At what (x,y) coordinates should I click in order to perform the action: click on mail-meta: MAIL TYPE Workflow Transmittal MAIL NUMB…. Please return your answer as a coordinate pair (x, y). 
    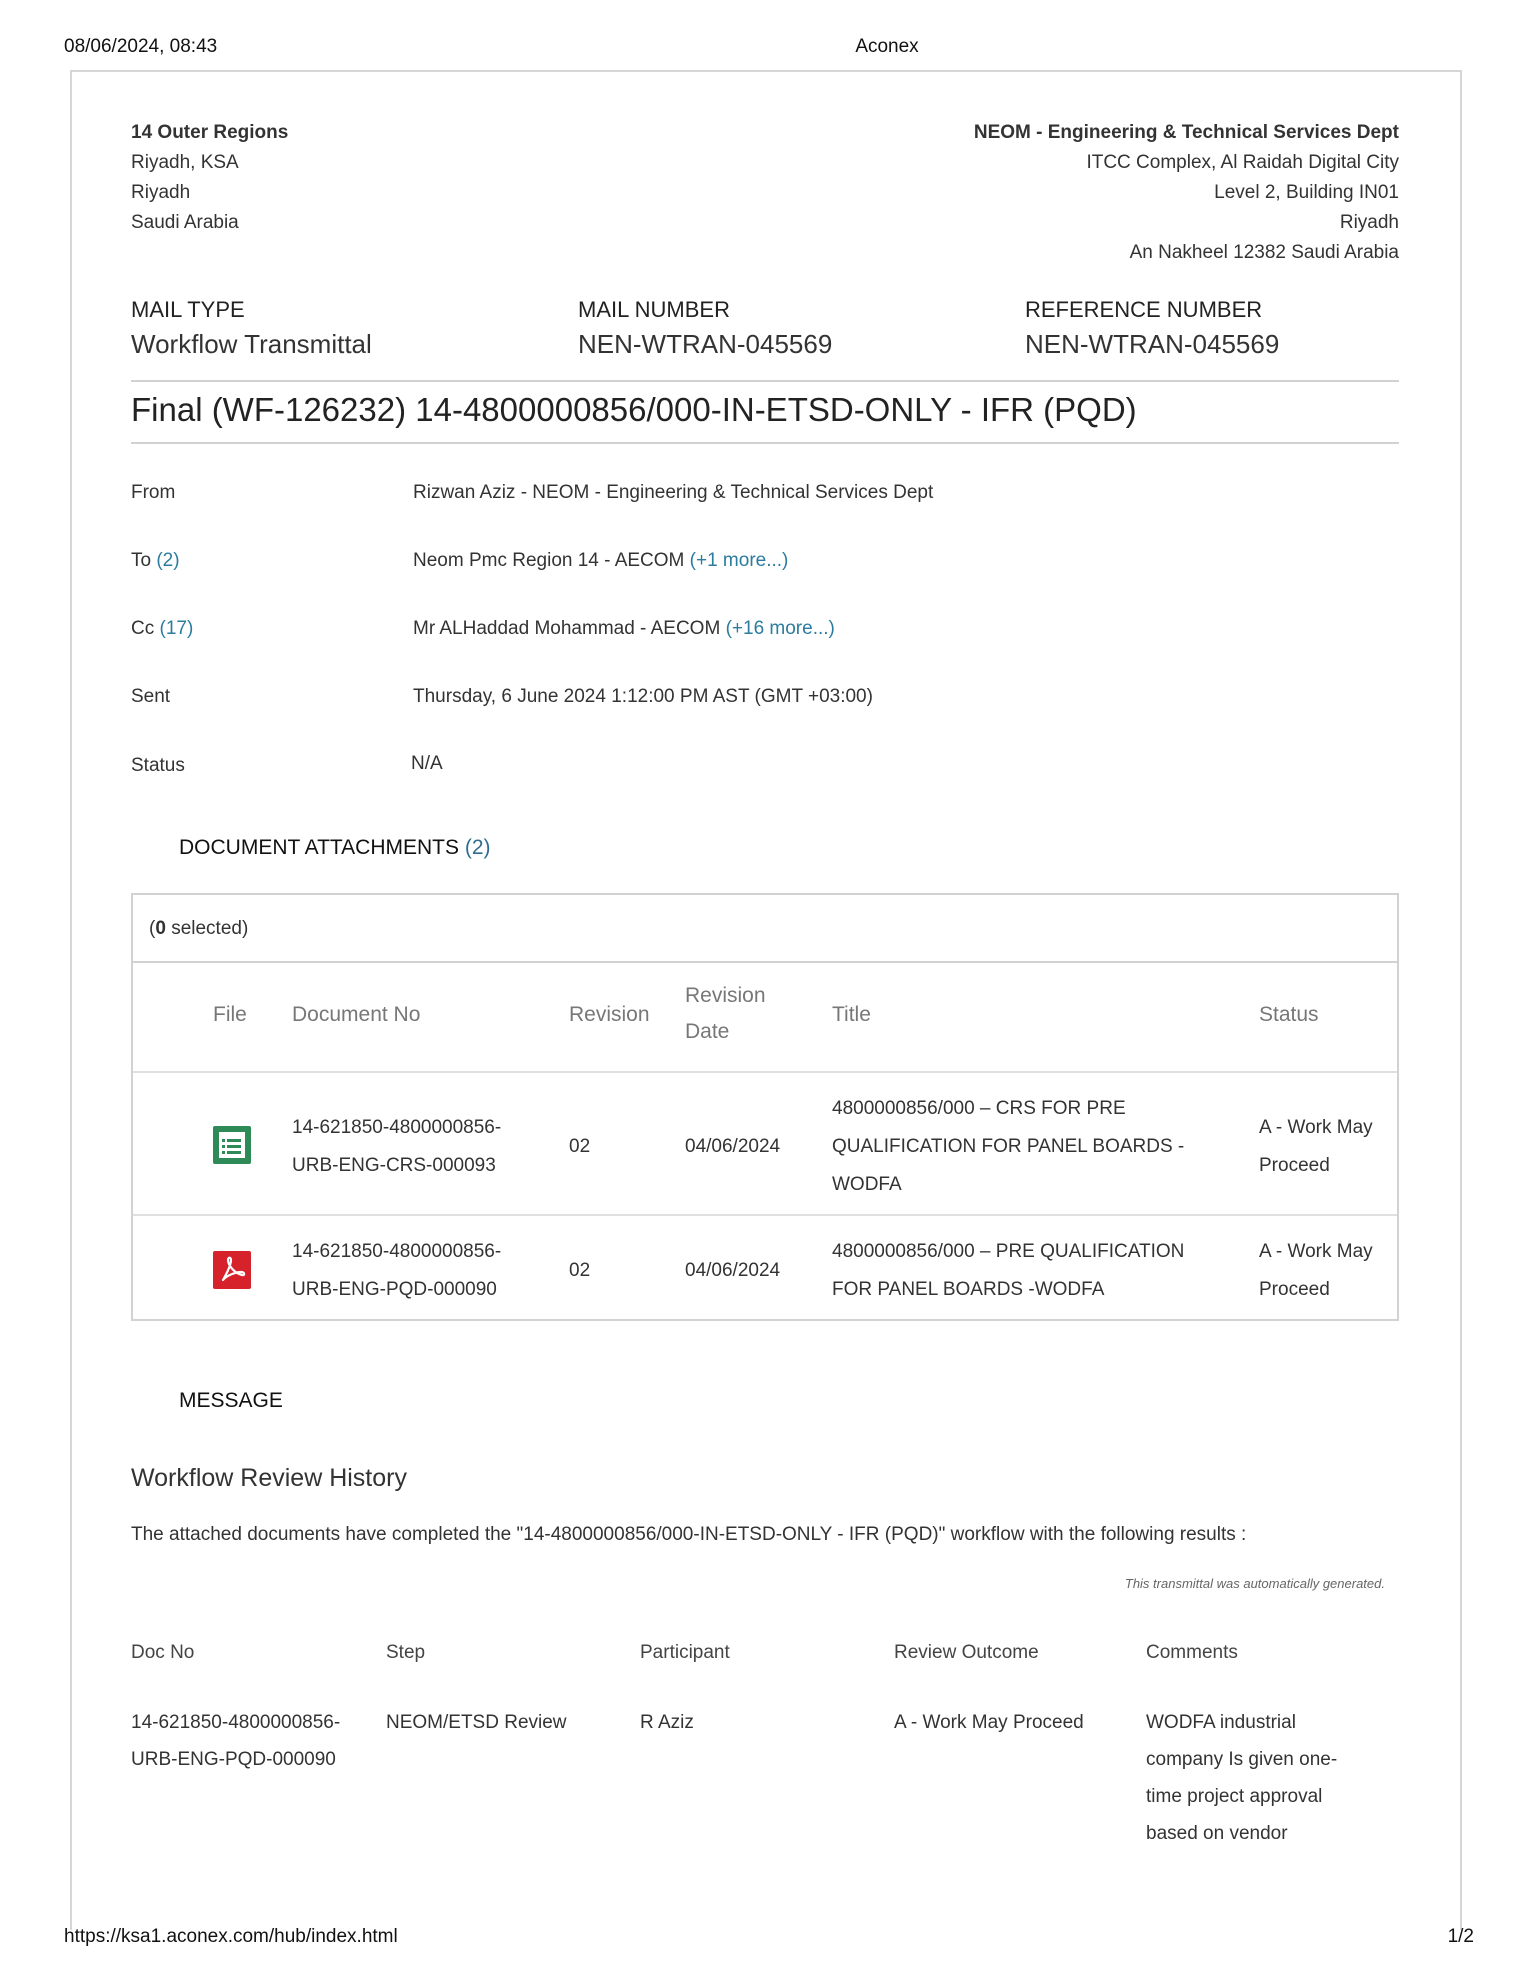
    Looking at the image, I should click on (765, 331).